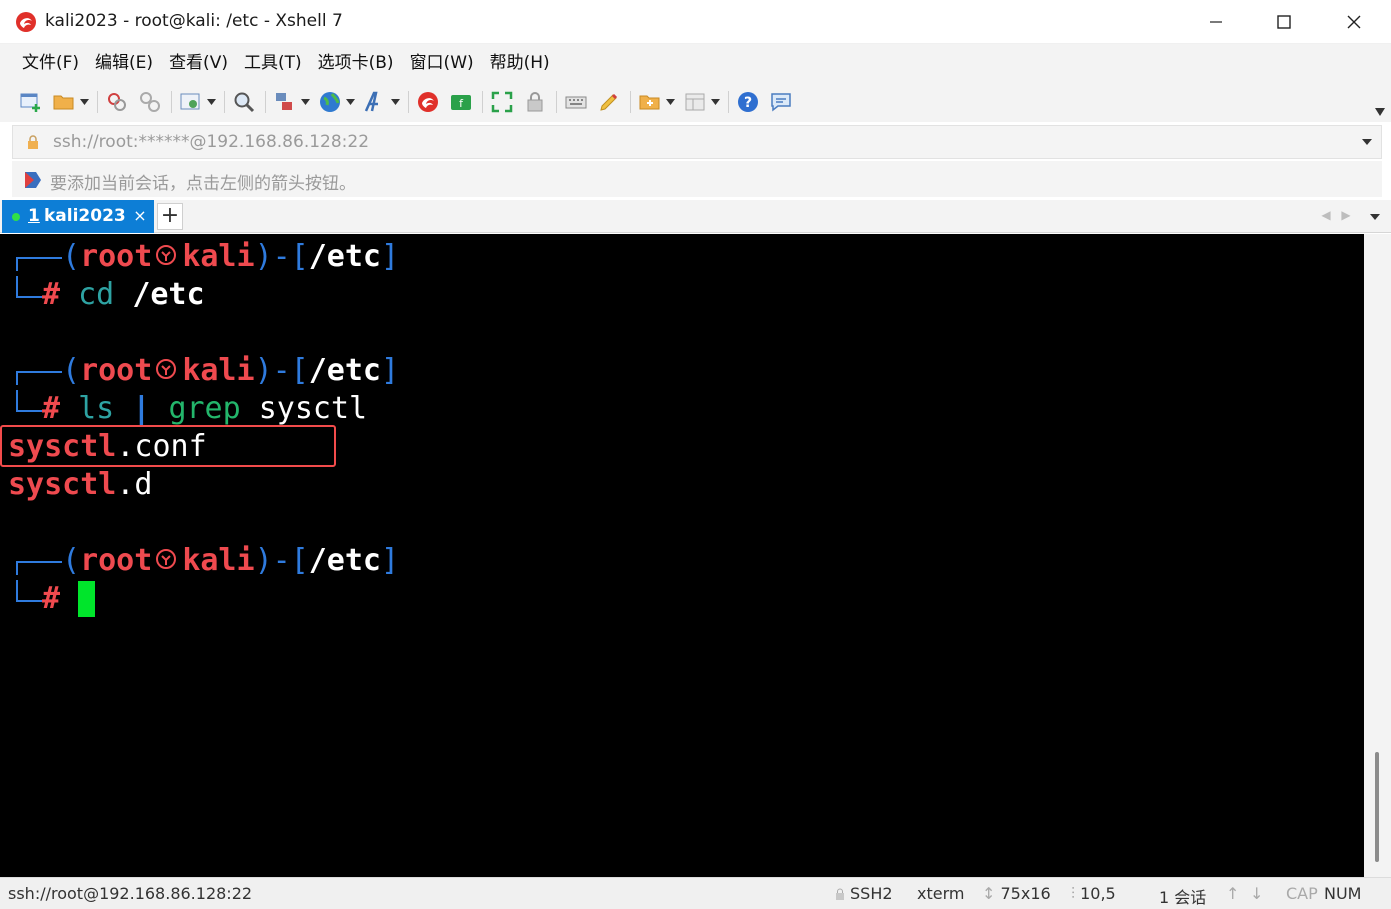 This screenshot has height=909, width=1391. I want to click on keyboard-icon, so click(576, 102).